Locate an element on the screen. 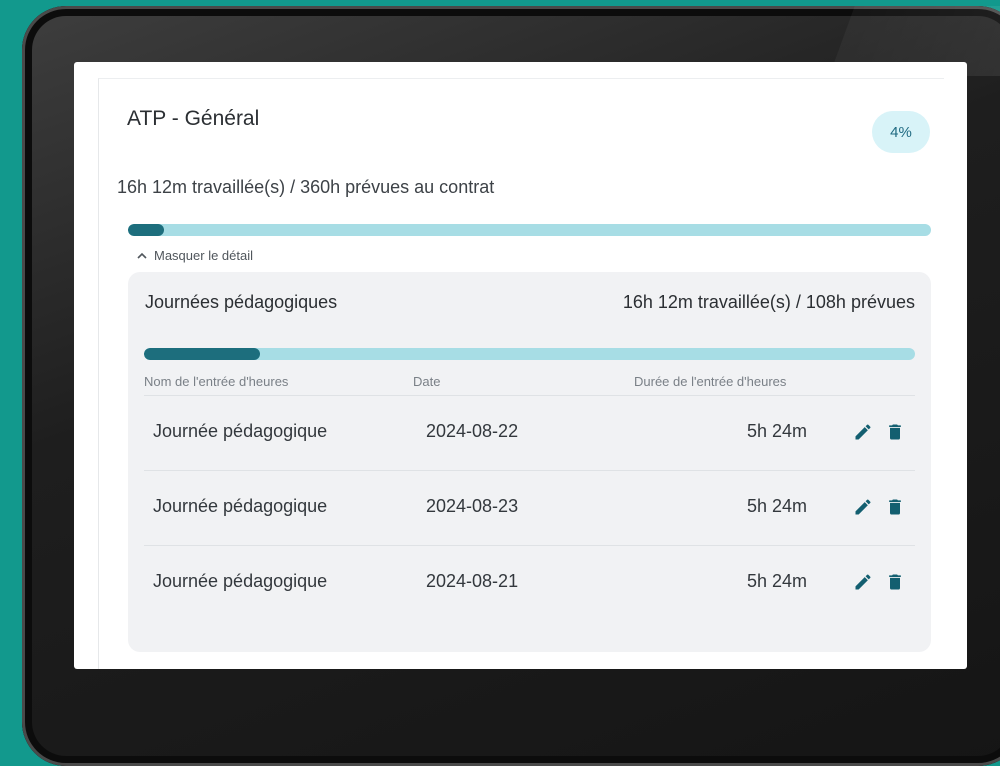 This screenshot has width=1000, height=766. section-progress-fill is located at coordinates (202, 354).